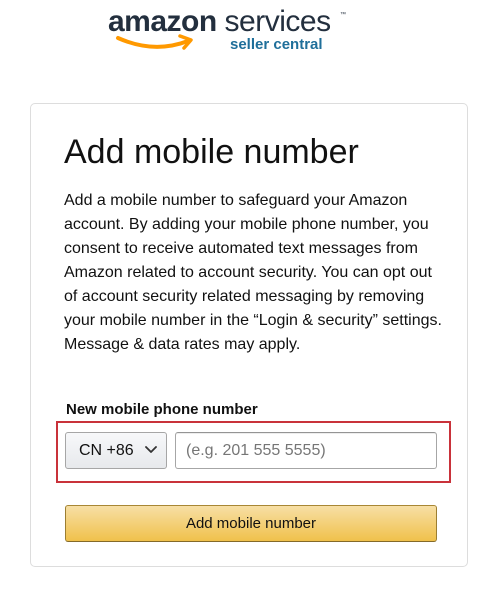 The height and width of the screenshot is (607, 500). Describe the element at coordinates (151, 449) in the screenshot. I see `chevron-down-icon` at that location.